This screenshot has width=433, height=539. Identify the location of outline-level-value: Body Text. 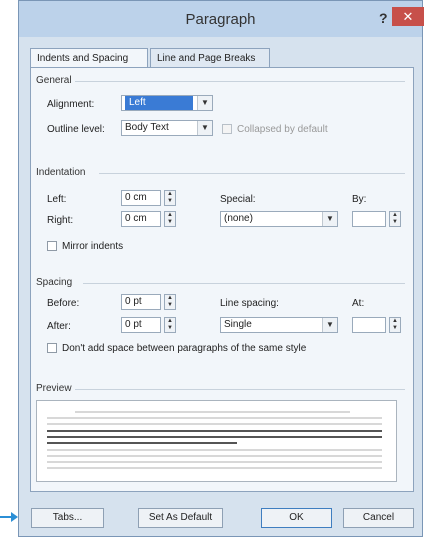
(147, 127).